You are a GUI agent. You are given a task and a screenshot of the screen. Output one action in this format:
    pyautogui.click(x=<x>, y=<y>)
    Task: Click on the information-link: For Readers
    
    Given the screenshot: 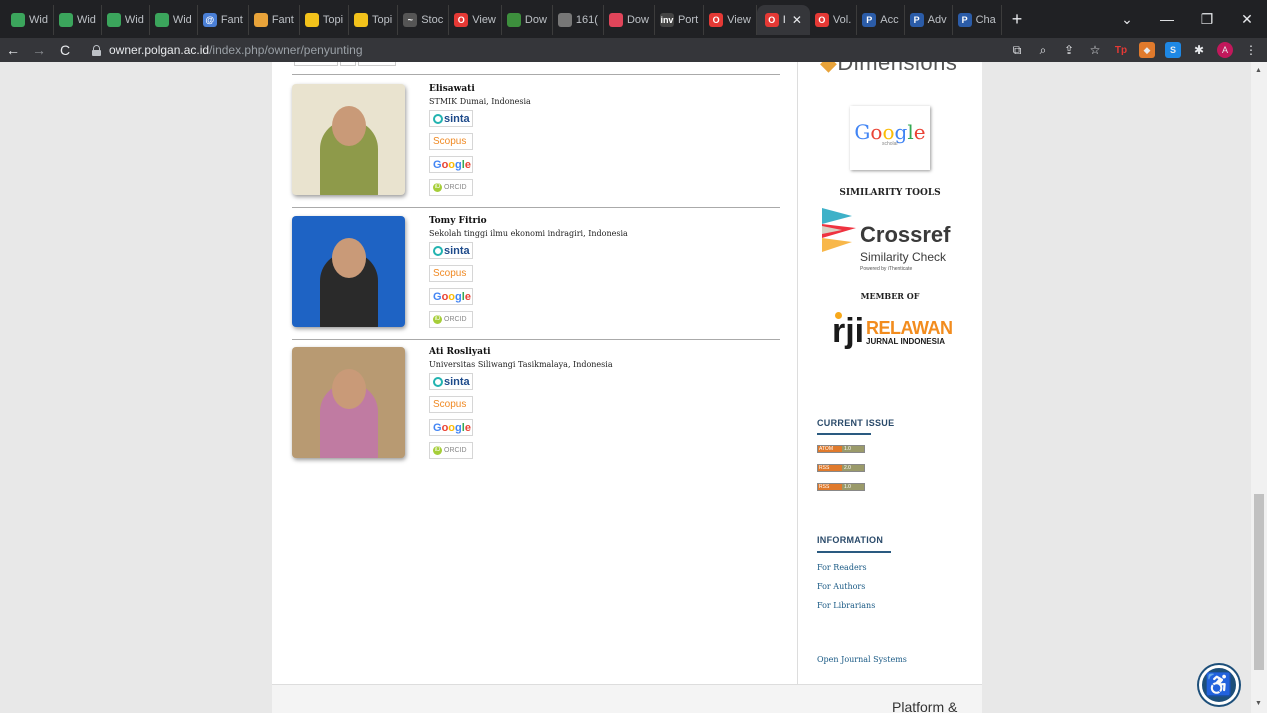 What is the action you would take?
    pyautogui.click(x=842, y=567)
    